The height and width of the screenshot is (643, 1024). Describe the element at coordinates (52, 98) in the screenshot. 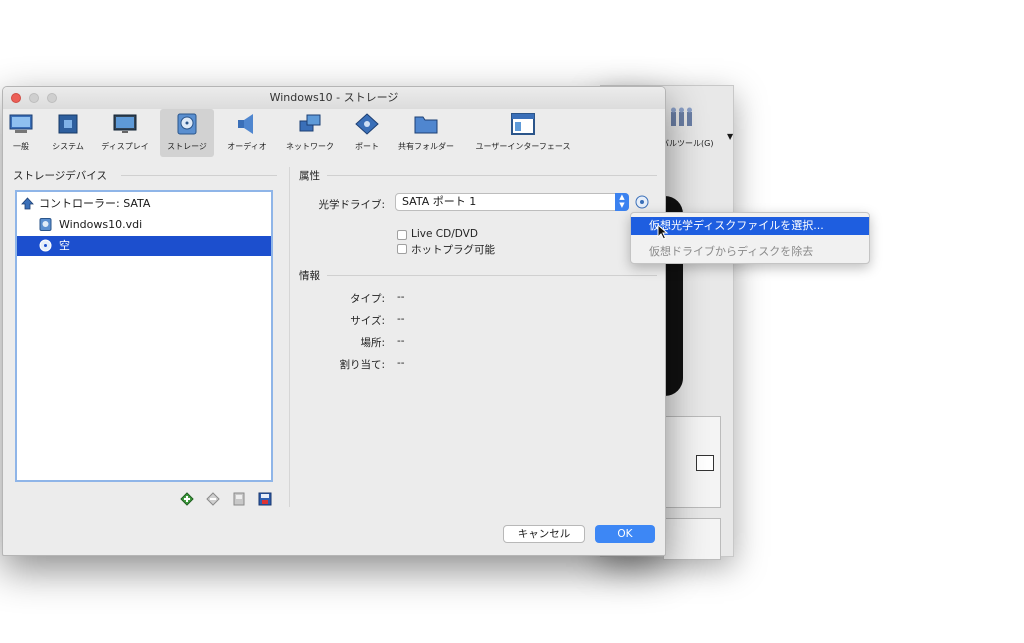

I see `zoom-button` at that location.